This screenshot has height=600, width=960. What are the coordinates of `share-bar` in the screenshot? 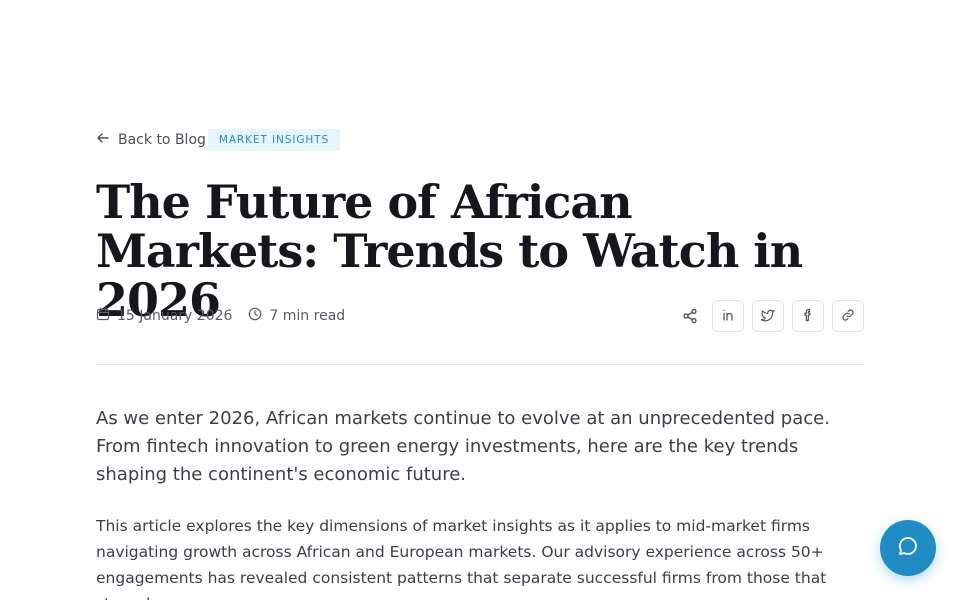 It's located at (773, 316).